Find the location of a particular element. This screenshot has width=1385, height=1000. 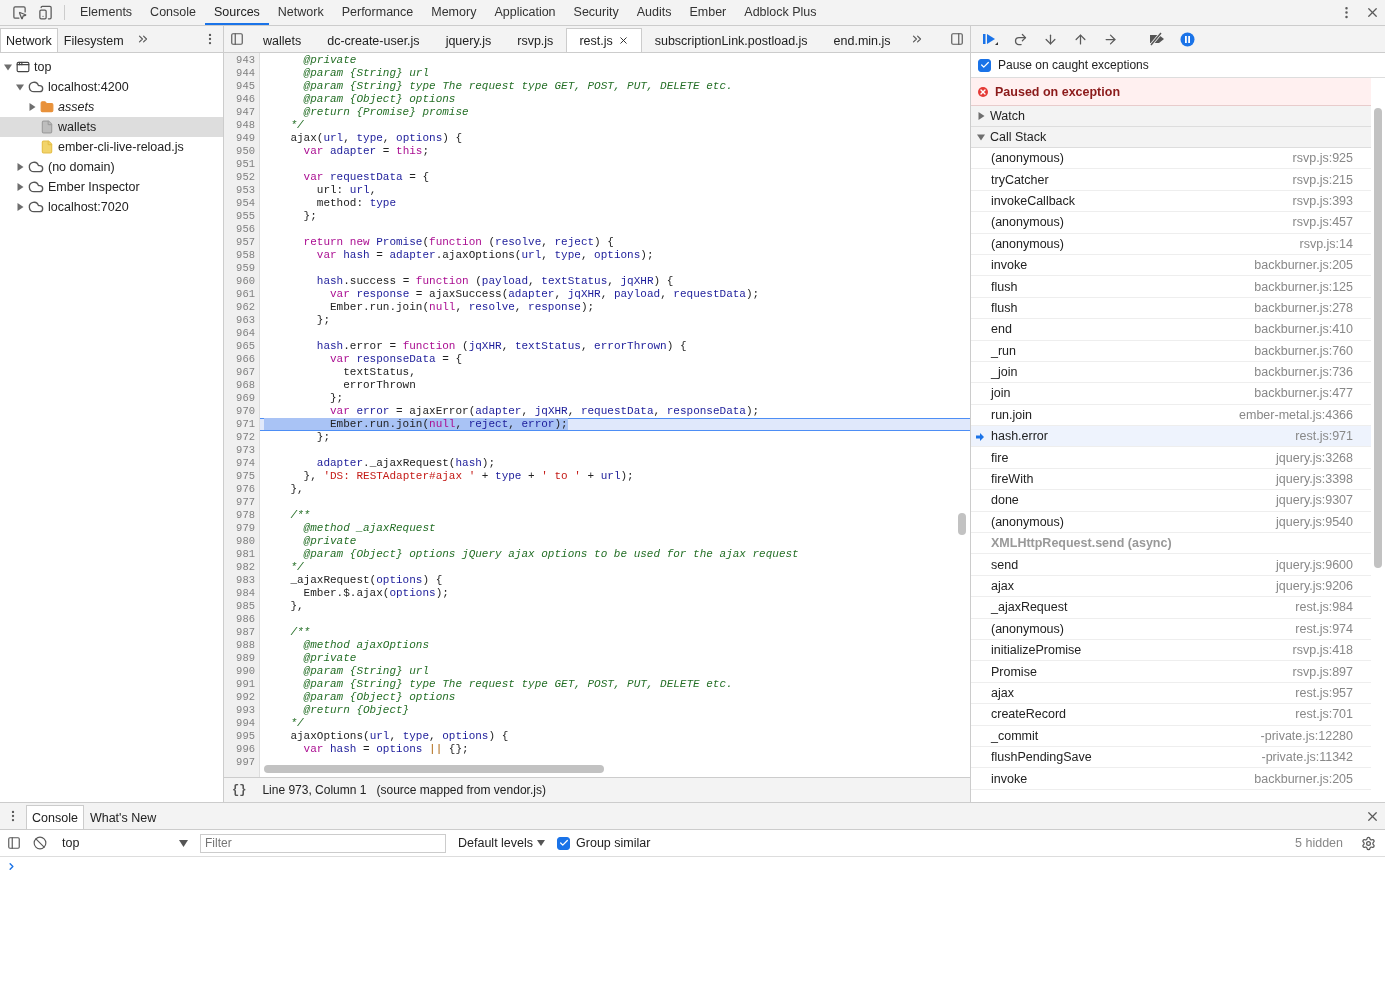

call-frame: tryCatcher rsvp.js:215 is located at coordinates (1171, 180).